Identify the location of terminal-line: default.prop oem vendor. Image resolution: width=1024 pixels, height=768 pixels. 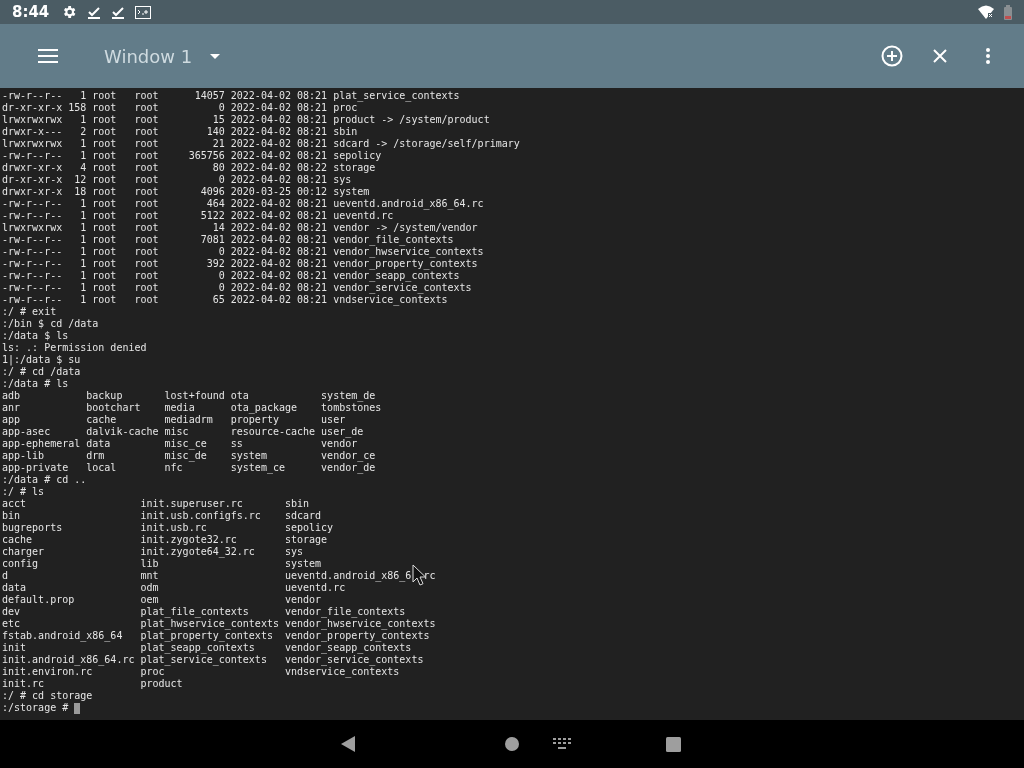
(162, 600).